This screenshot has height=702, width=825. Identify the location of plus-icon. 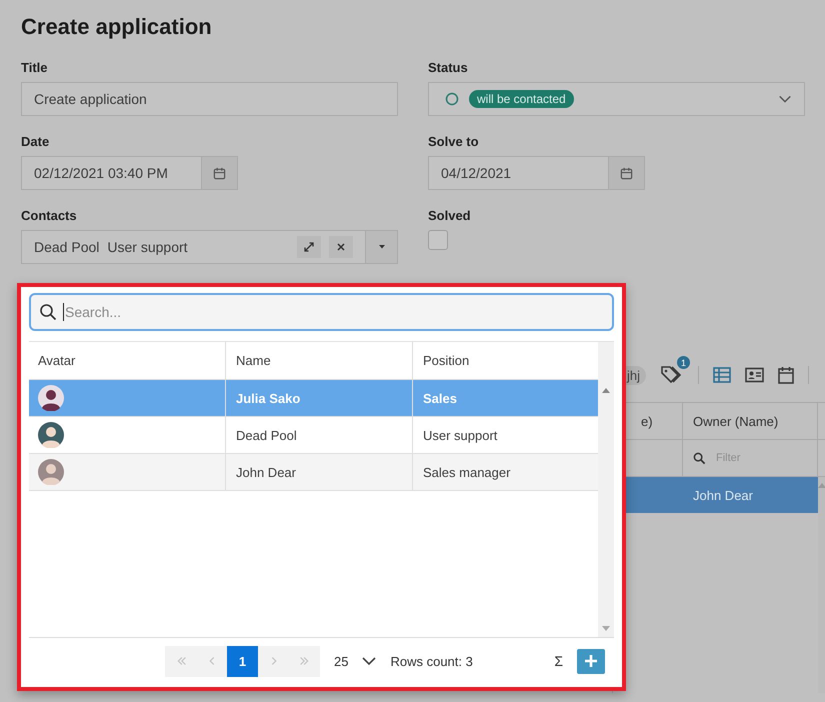
(591, 661).